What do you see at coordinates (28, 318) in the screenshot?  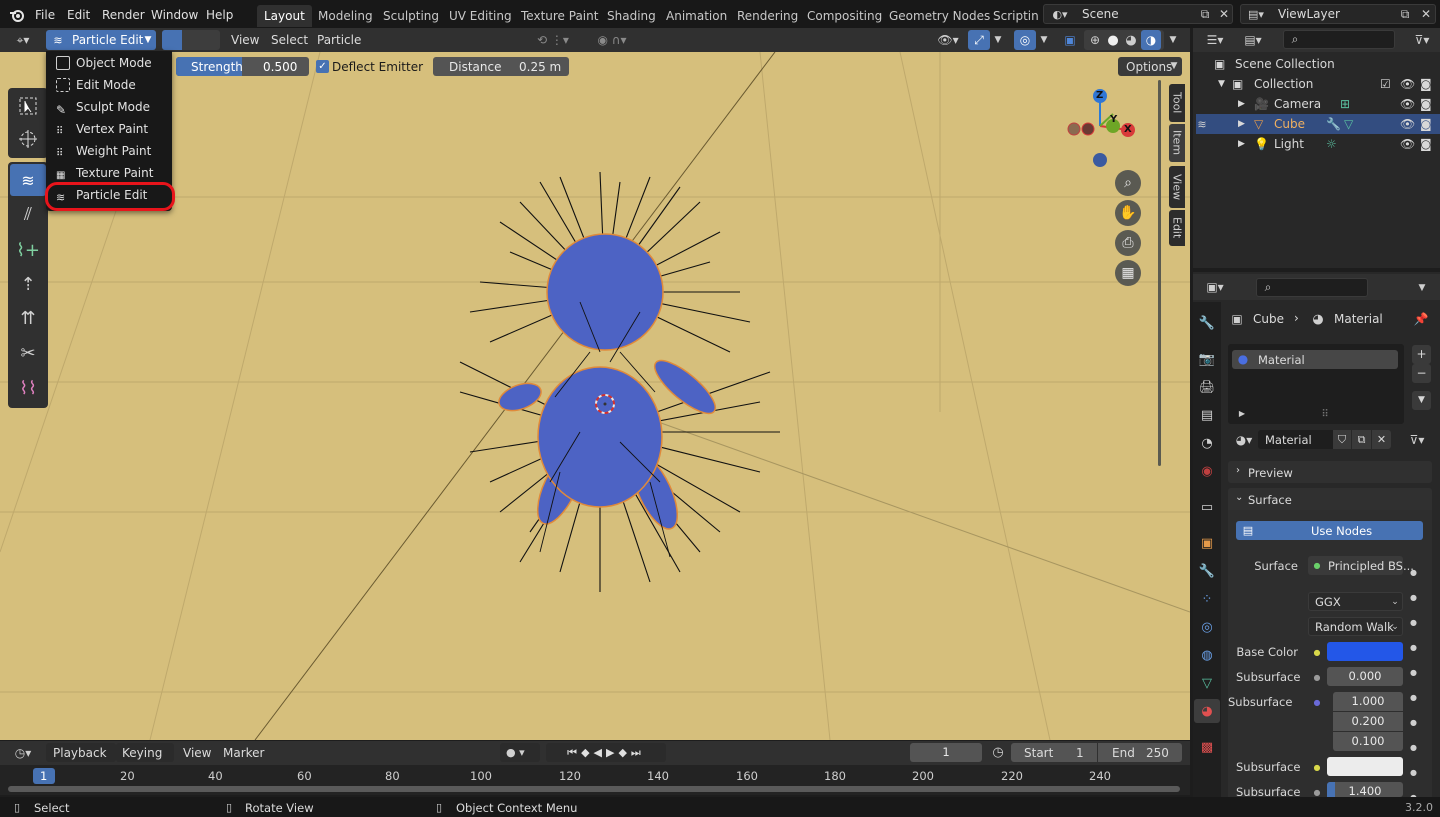 I see `puff-tool: ⇈` at bounding box center [28, 318].